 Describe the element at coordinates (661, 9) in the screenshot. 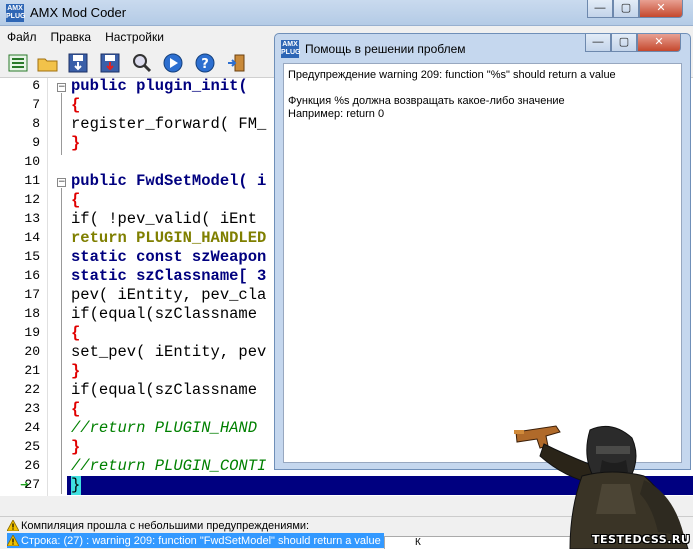

I see `close-button: ✕` at that location.